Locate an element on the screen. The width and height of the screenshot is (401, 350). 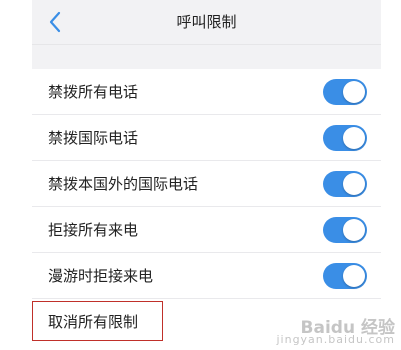
cancel-all-restrictions-label: 取消所有限制 is located at coordinates (93, 322).